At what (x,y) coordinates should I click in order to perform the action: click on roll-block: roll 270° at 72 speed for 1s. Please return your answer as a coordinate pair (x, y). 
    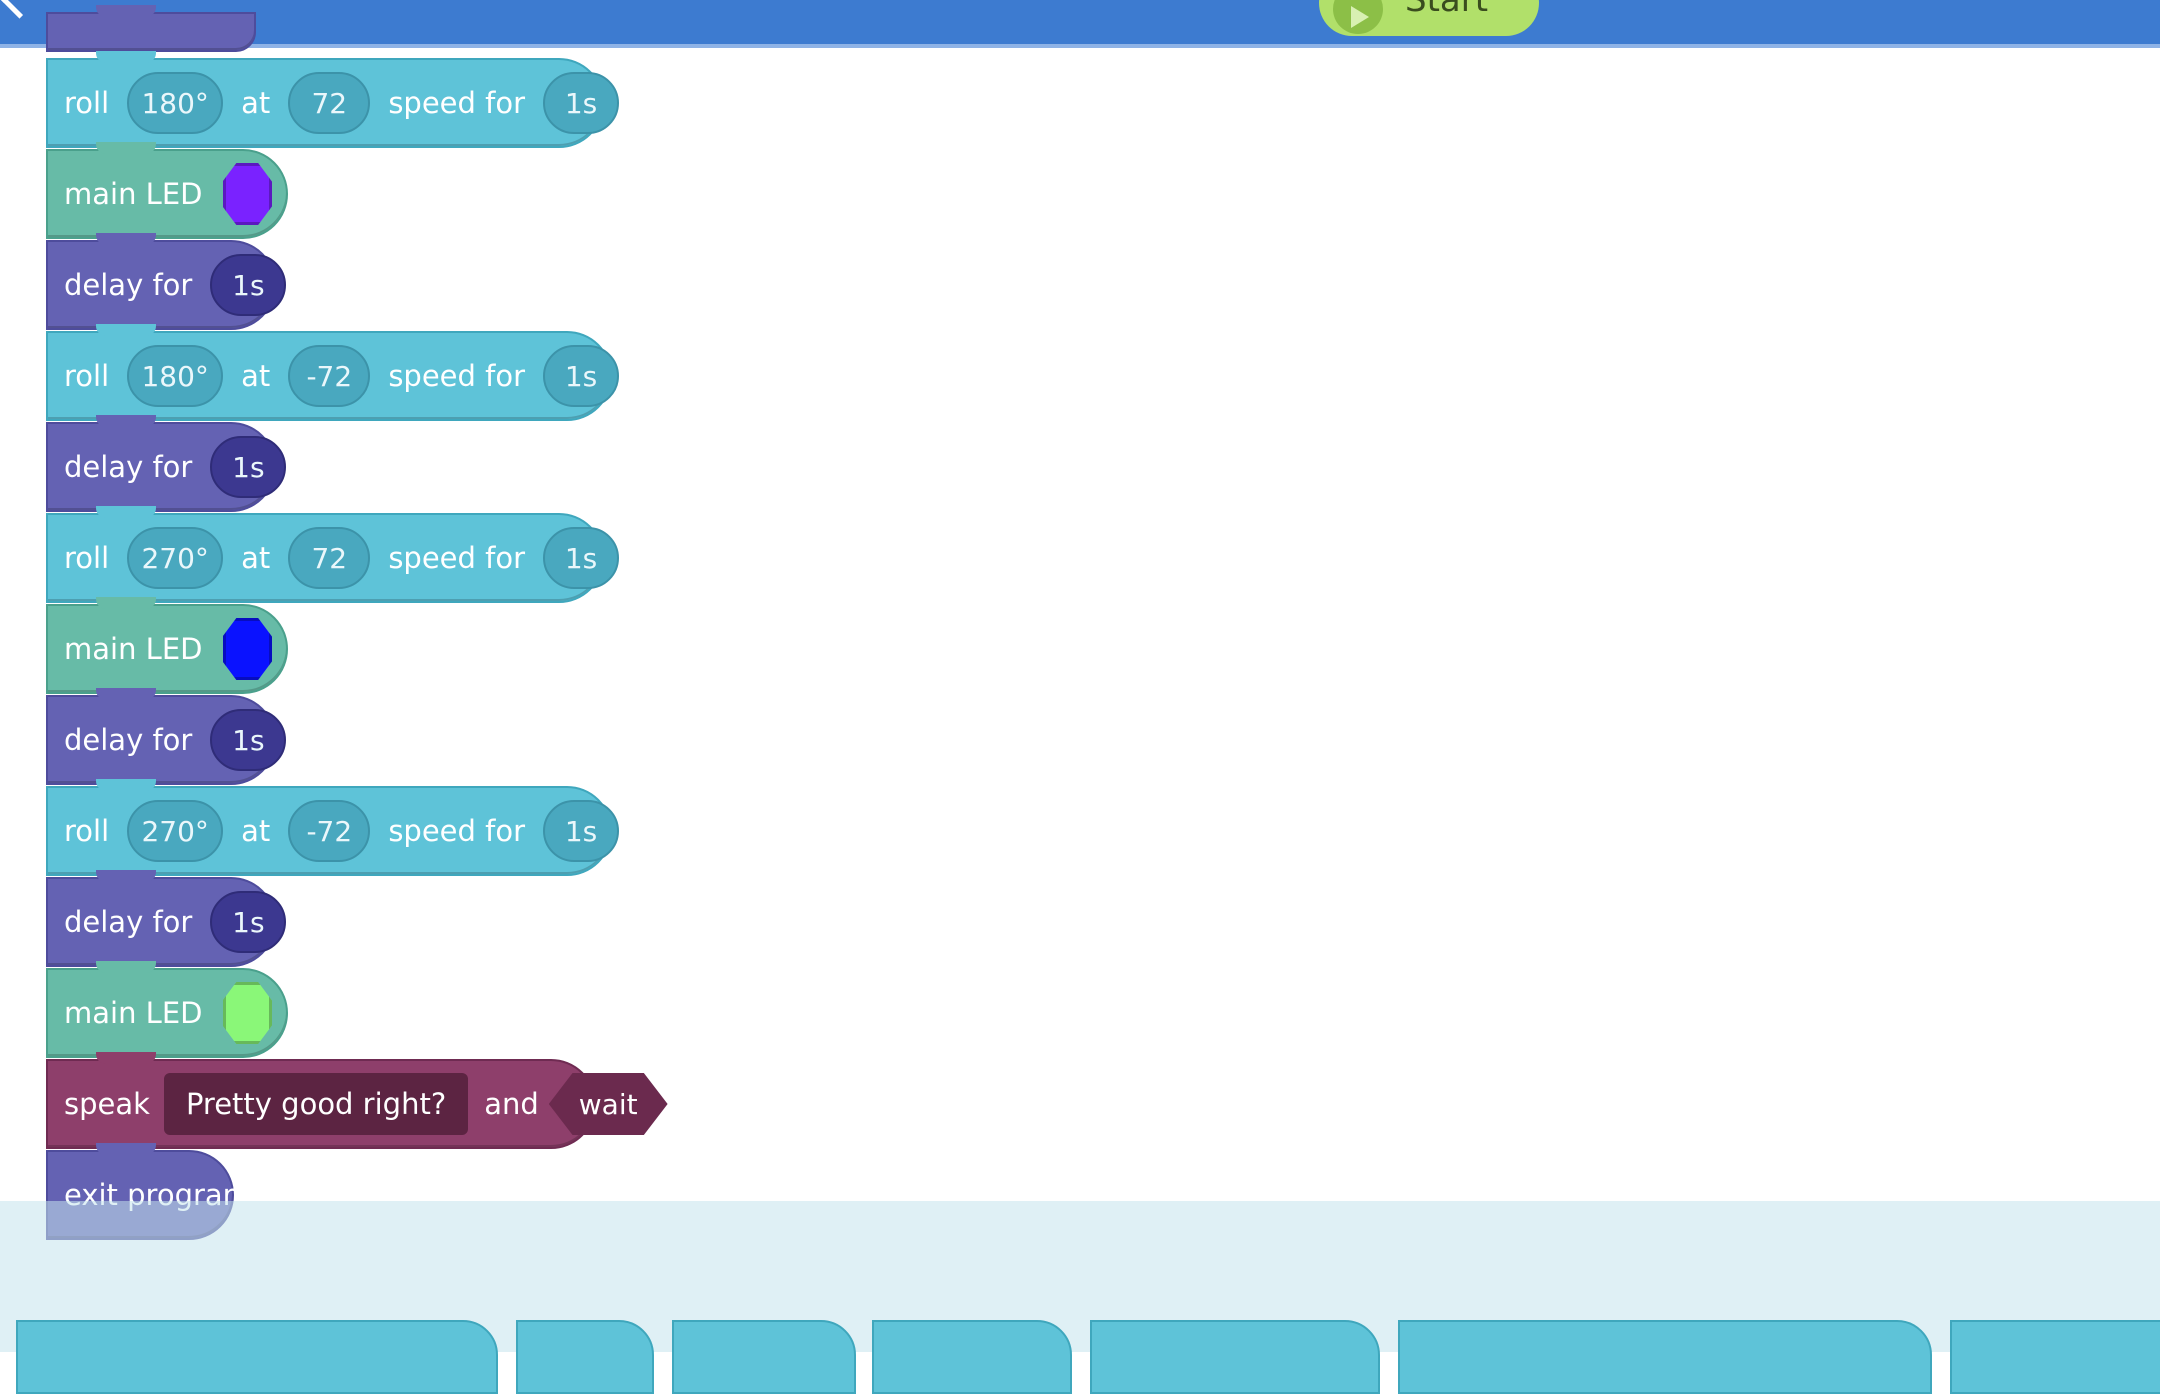
    Looking at the image, I should click on (333, 554).